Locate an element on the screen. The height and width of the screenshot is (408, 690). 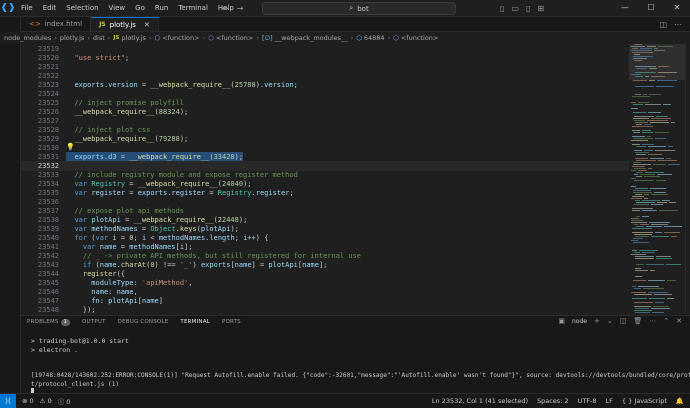
language-mode: { } JavaScript is located at coordinates (644, 401).